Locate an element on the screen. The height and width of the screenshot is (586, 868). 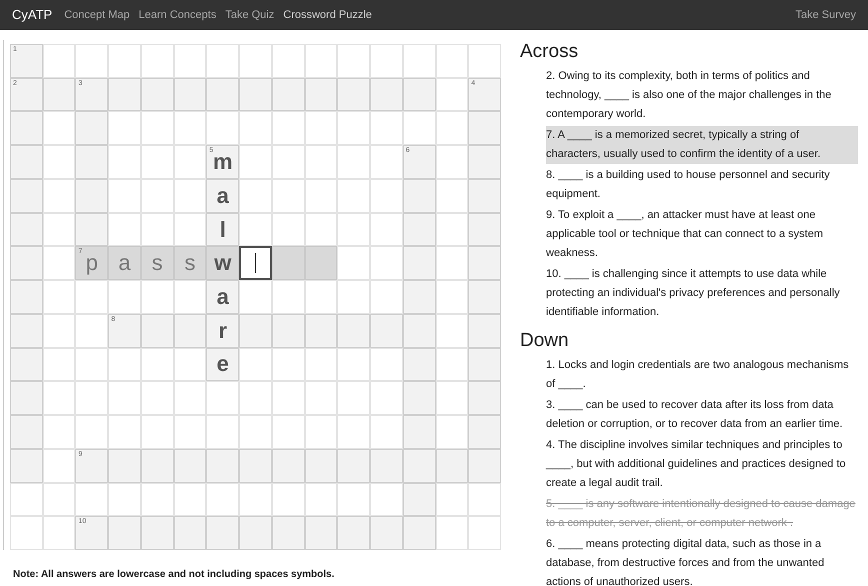
cell-letter: w is located at coordinates (223, 263).